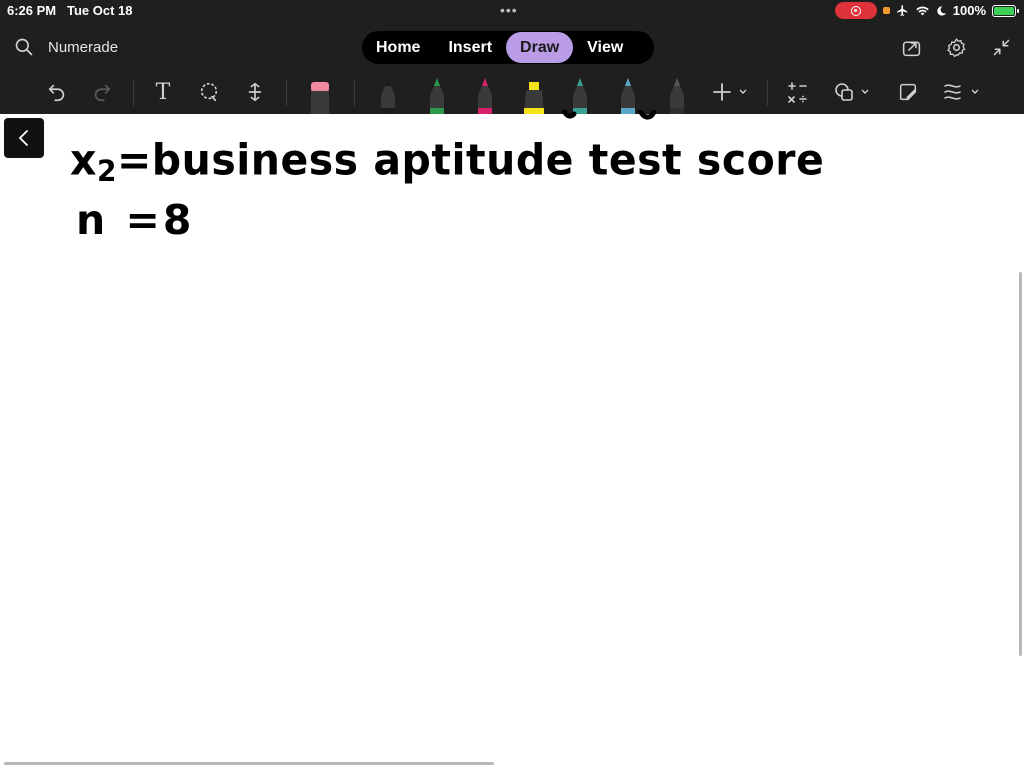 The width and height of the screenshot is (1024, 768). I want to click on app-bar: Numerade Home Insert Draw View, so click(512, 47).